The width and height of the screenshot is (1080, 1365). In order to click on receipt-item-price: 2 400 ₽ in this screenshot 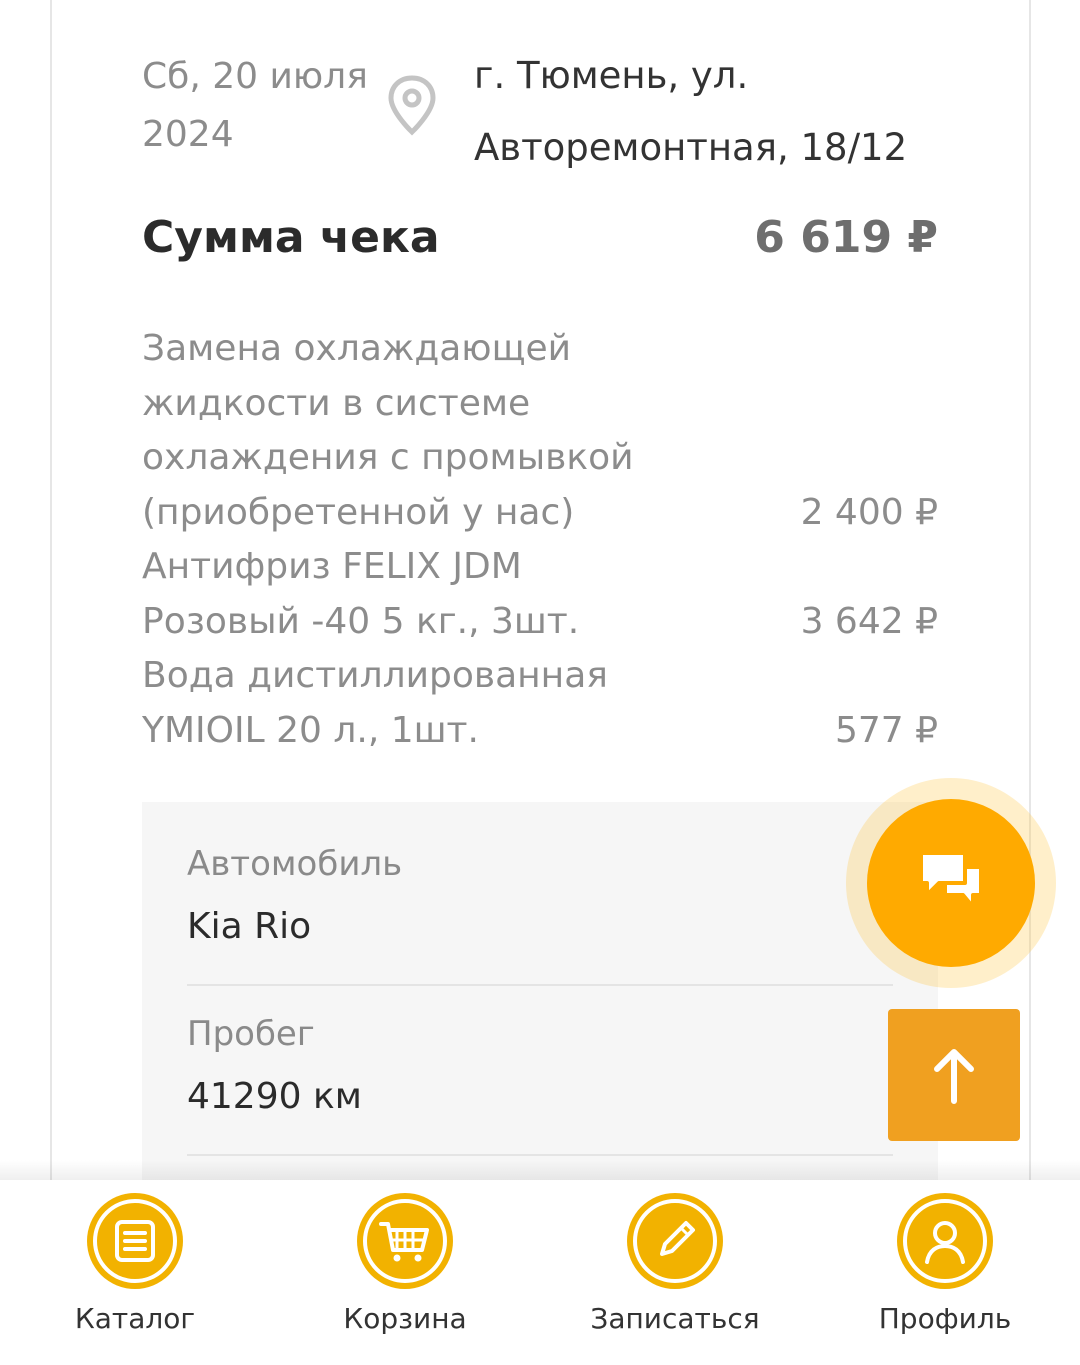, I will do `click(869, 512)`.